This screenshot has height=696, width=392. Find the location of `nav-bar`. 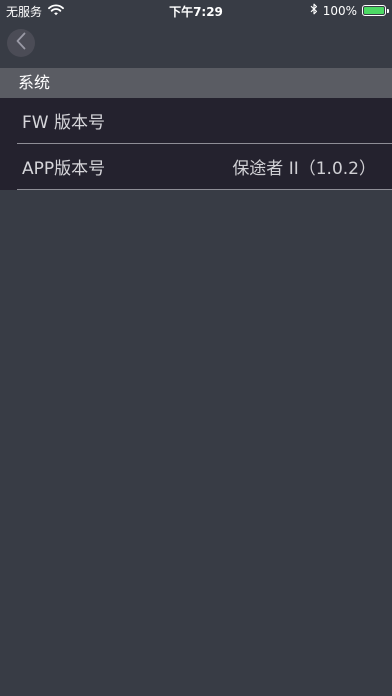

nav-bar is located at coordinates (196, 44).